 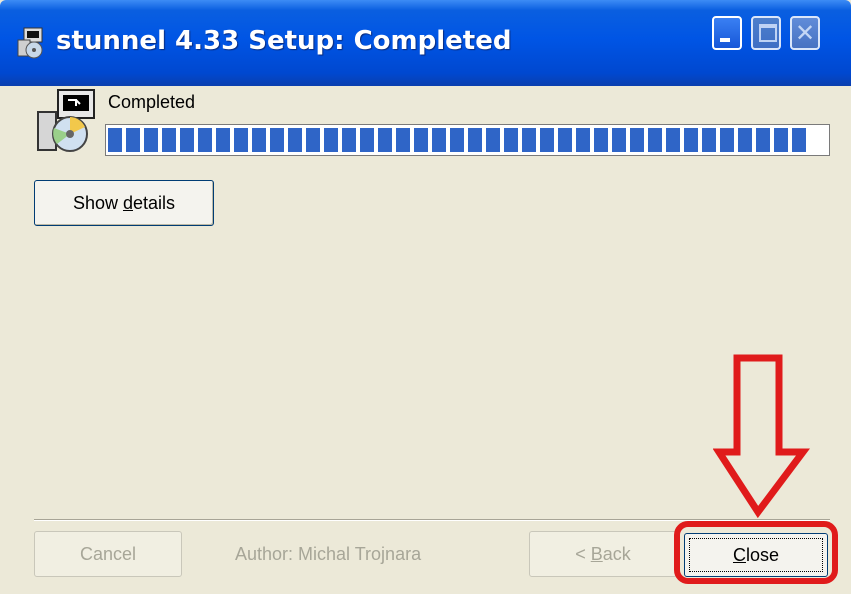 What do you see at coordinates (727, 33) in the screenshot?
I see `minimize-icon` at bounding box center [727, 33].